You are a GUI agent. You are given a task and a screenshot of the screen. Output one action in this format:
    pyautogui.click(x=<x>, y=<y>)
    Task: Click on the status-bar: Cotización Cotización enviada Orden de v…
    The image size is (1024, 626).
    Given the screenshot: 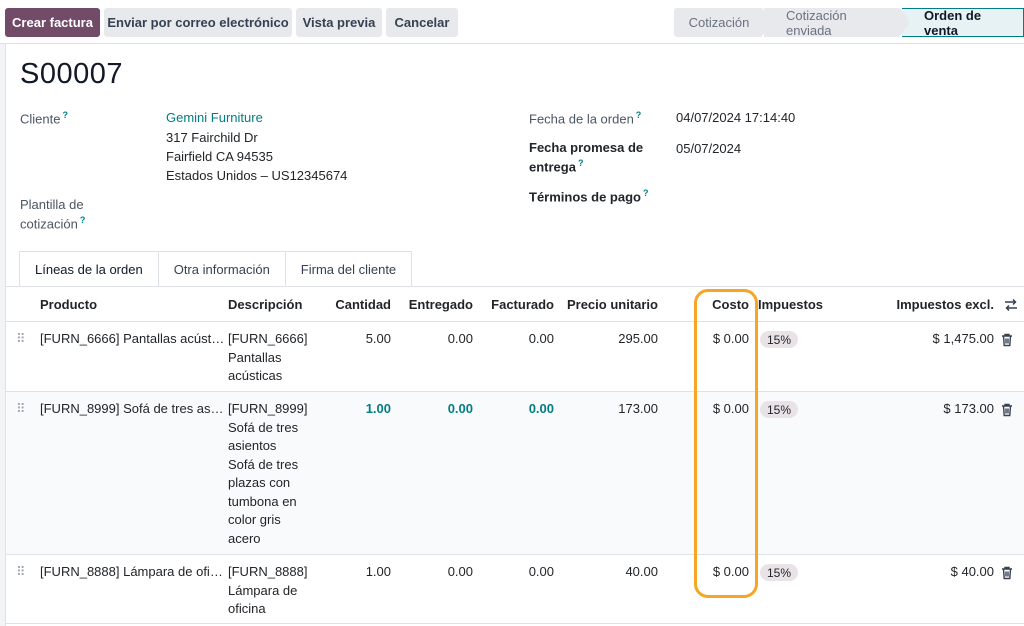 What is the action you would take?
    pyautogui.click(x=848, y=23)
    